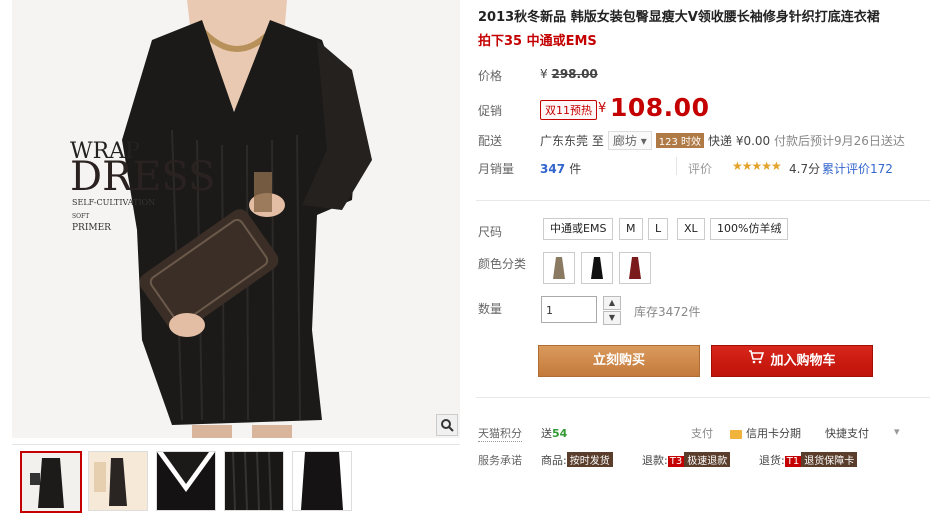 This screenshot has height=520, width=930. I want to click on quantity-decrease-button: ▼, so click(612, 318).